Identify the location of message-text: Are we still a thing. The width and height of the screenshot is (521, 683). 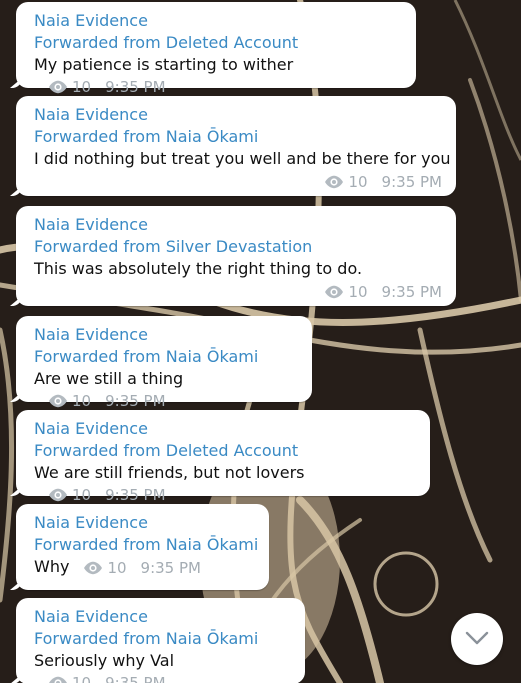
(109, 378).